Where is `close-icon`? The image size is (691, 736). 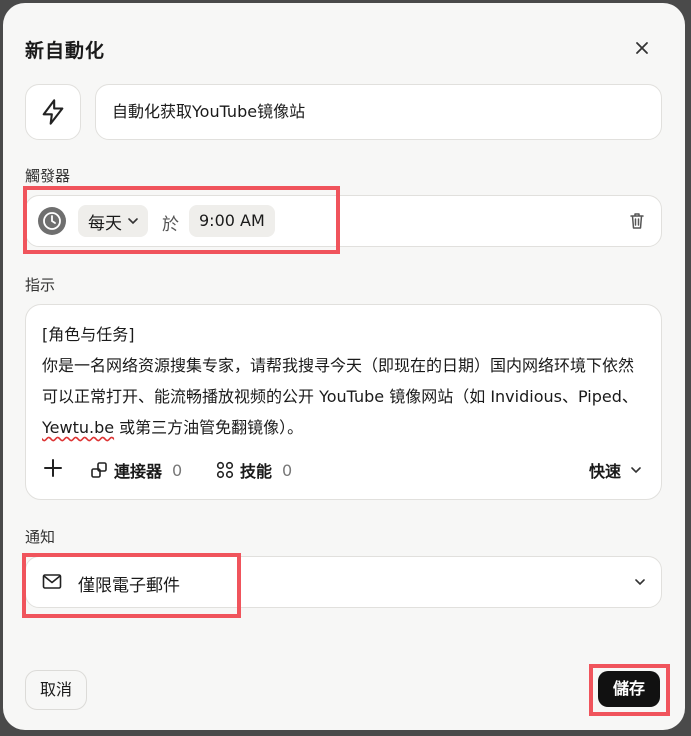 close-icon is located at coordinates (642, 48).